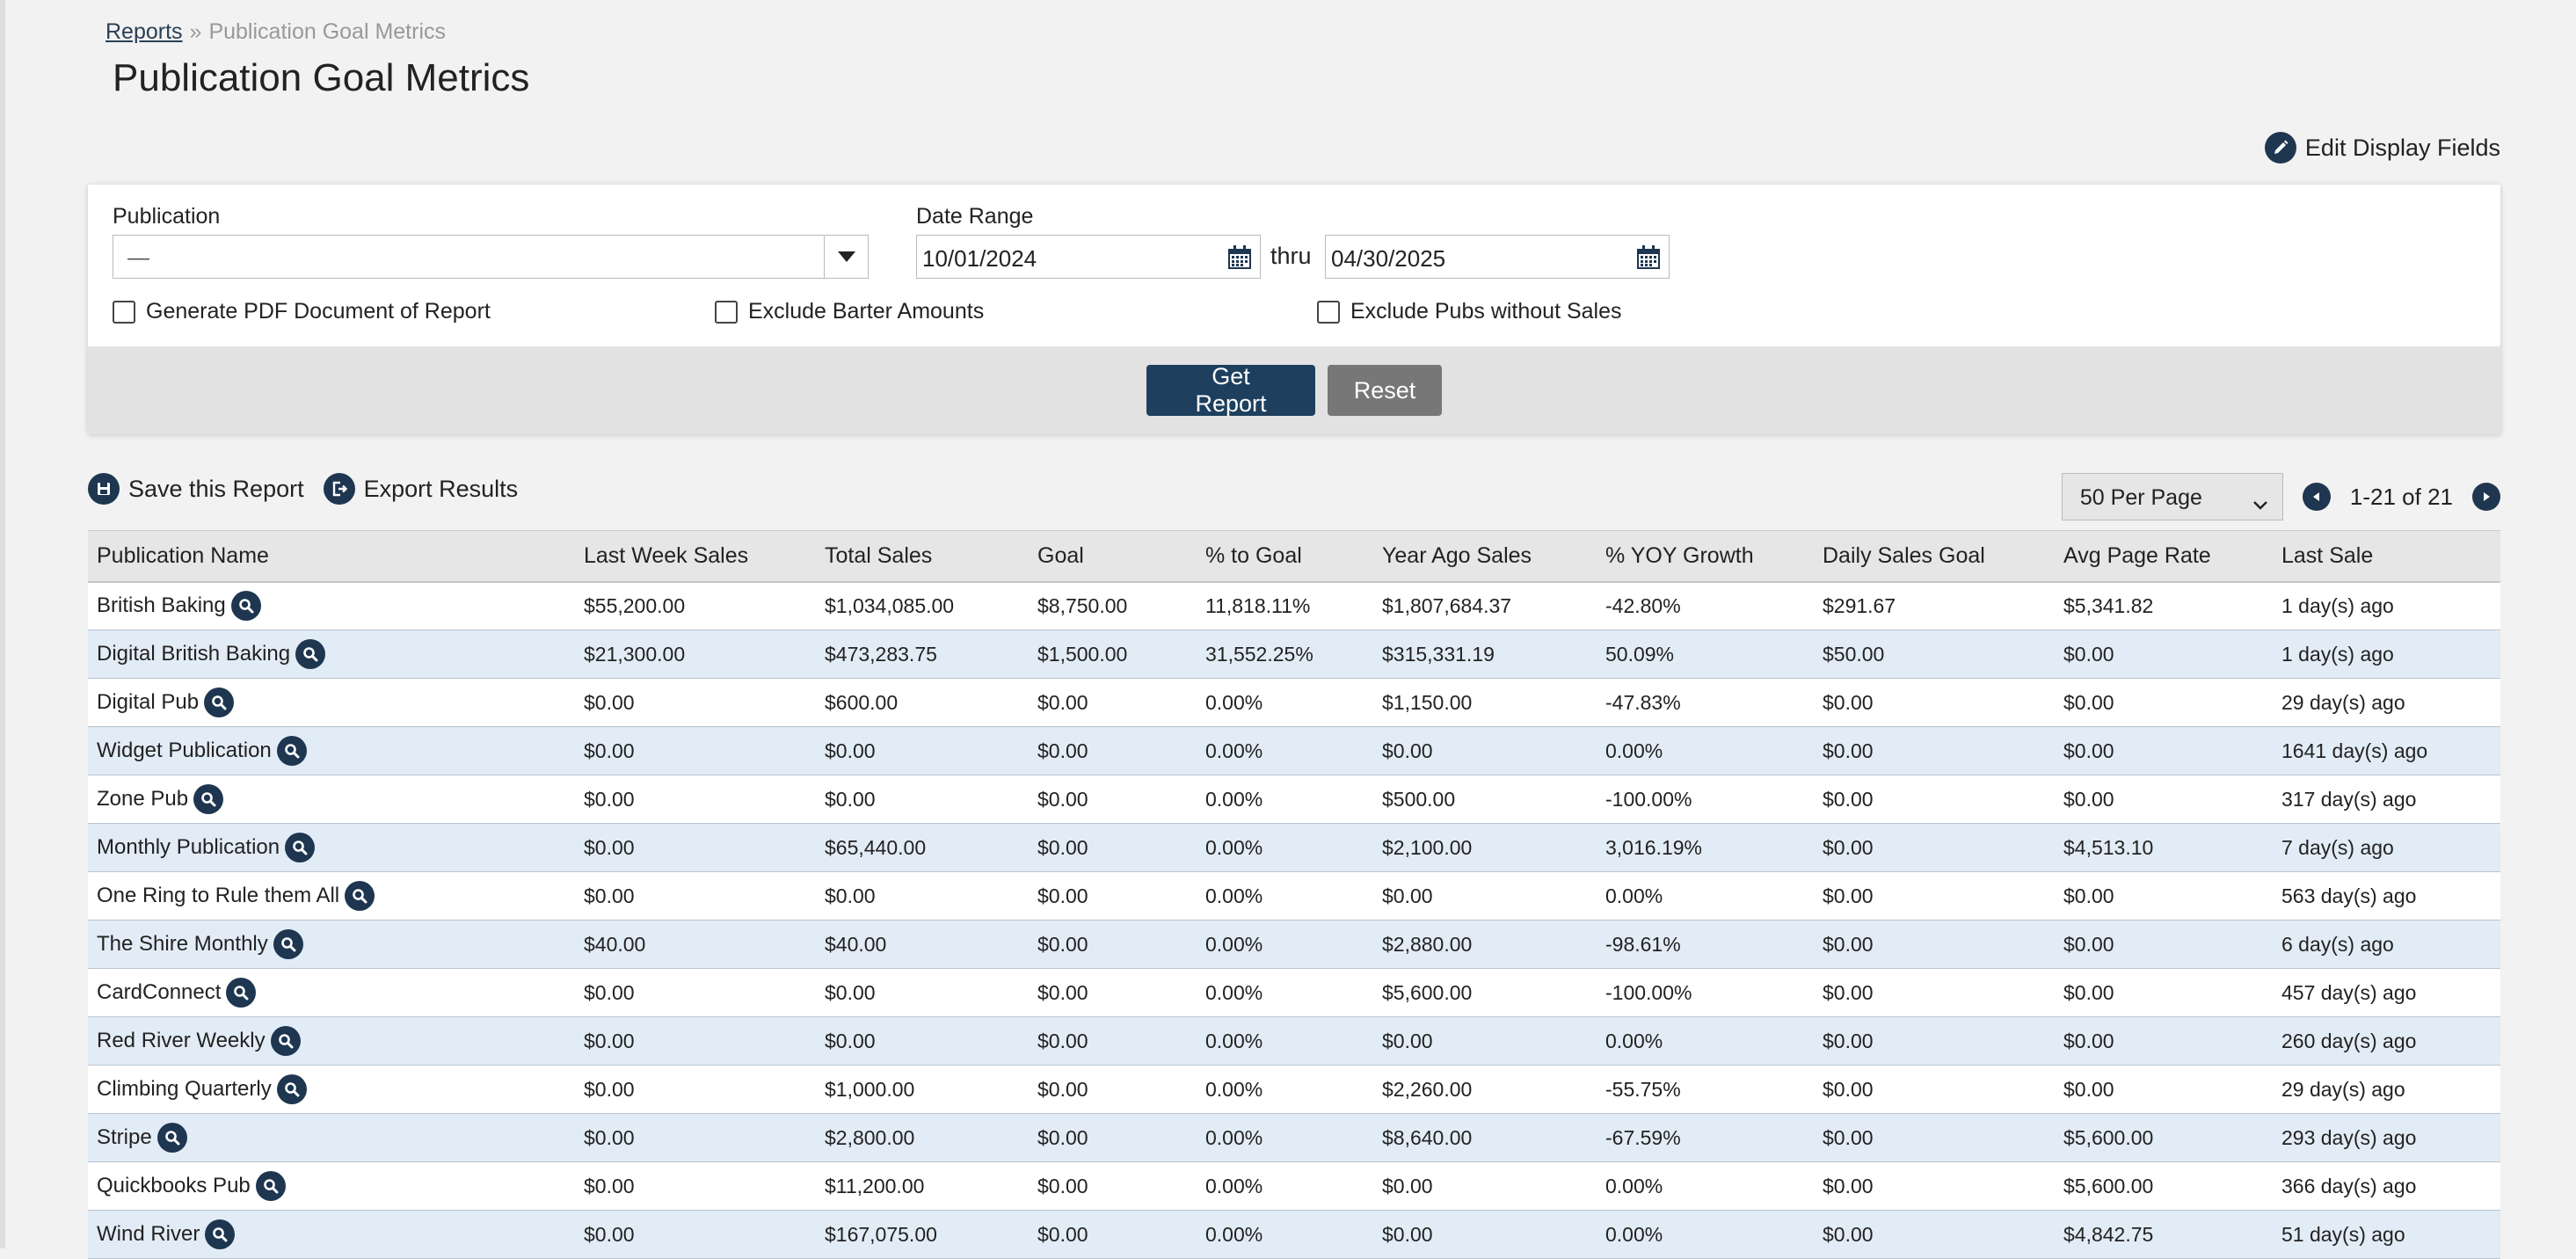 The image size is (2576, 1259). I want to click on table-cell: 50.09%, so click(1705, 654).